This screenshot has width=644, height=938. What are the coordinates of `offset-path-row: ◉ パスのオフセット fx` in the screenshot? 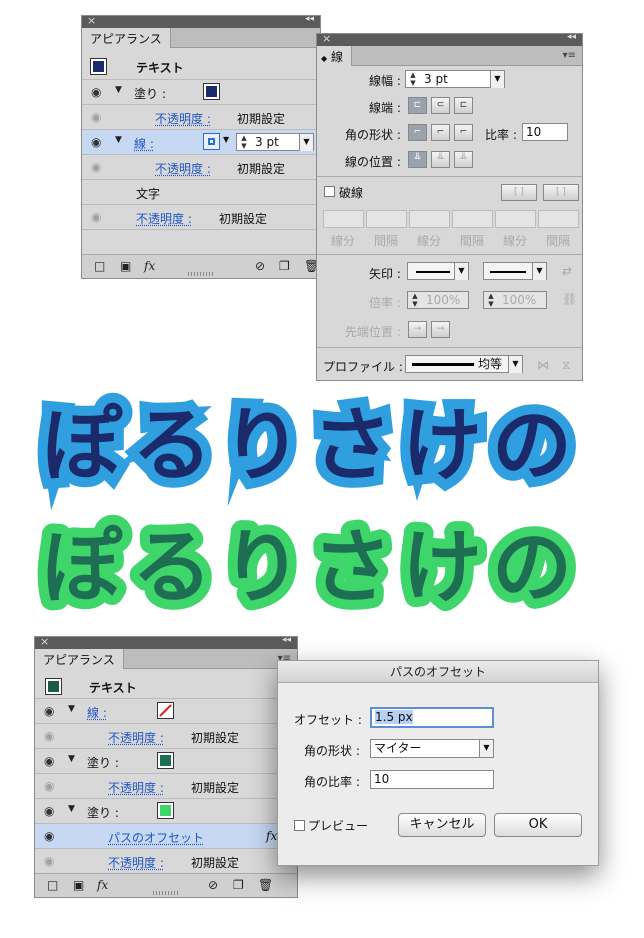 It's located at (166, 836).